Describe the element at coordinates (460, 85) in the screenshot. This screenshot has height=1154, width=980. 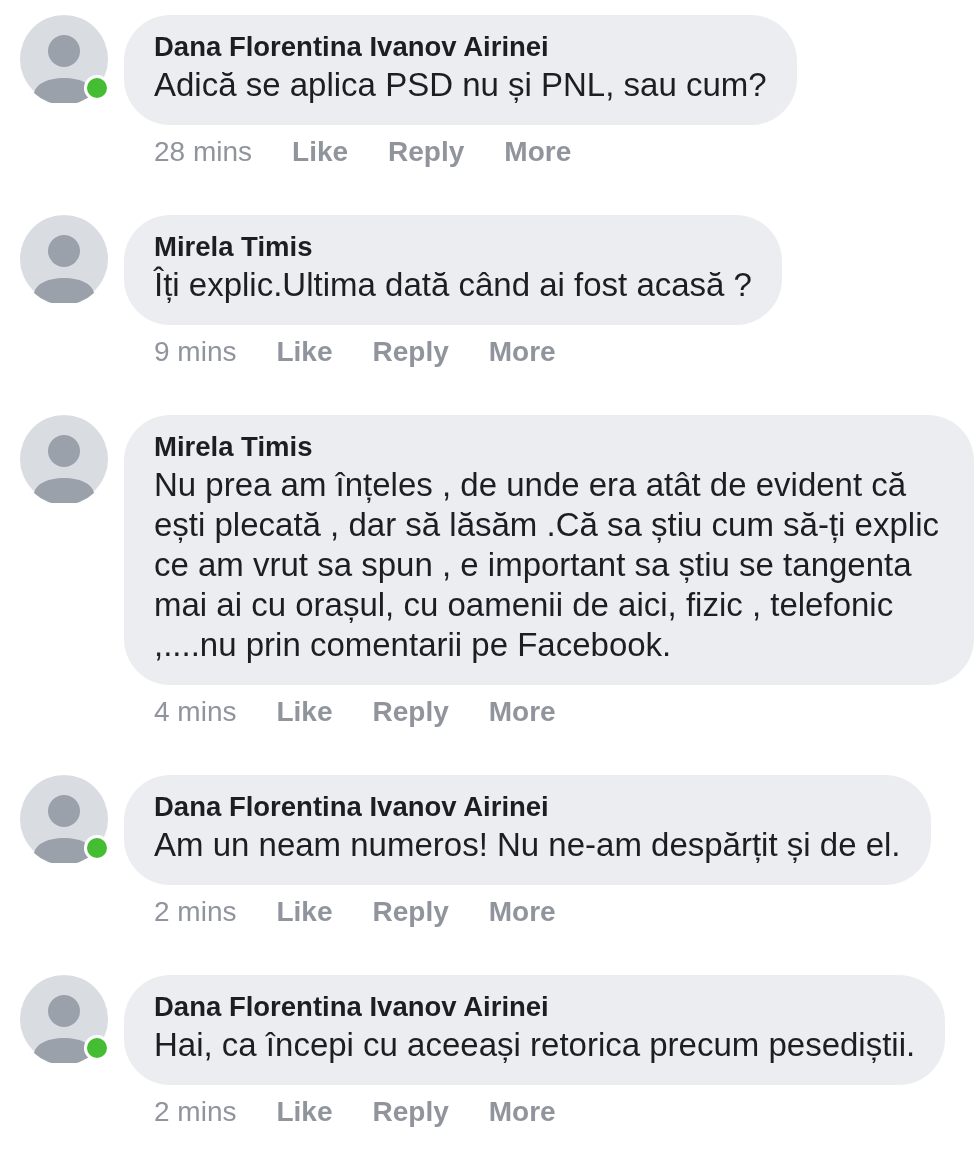
I see `comment-text: Adică se aplica PSD nu și PNL, sau cum?` at that location.